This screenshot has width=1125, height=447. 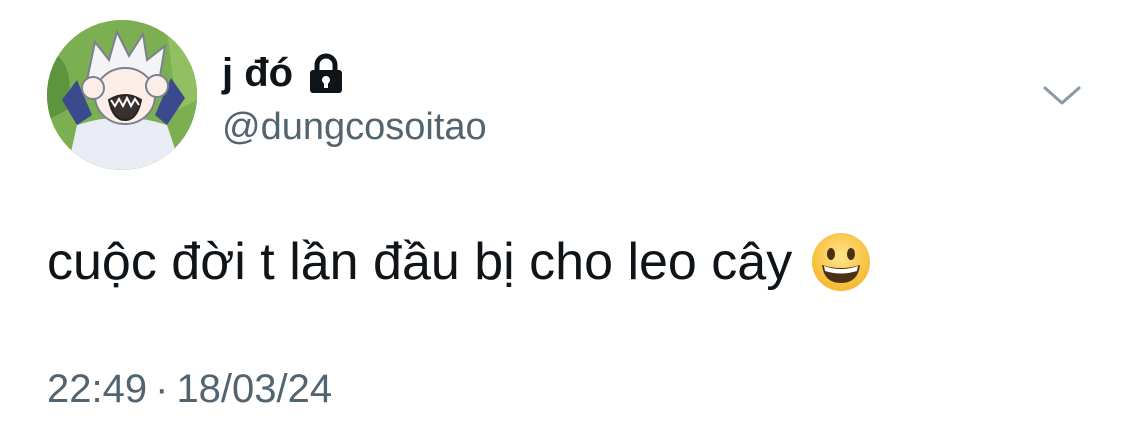 What do you see at coordinates (254, 389) in the screenshot?
I see `tweet-date: 18/03/24` at bounding box center [254, 389].